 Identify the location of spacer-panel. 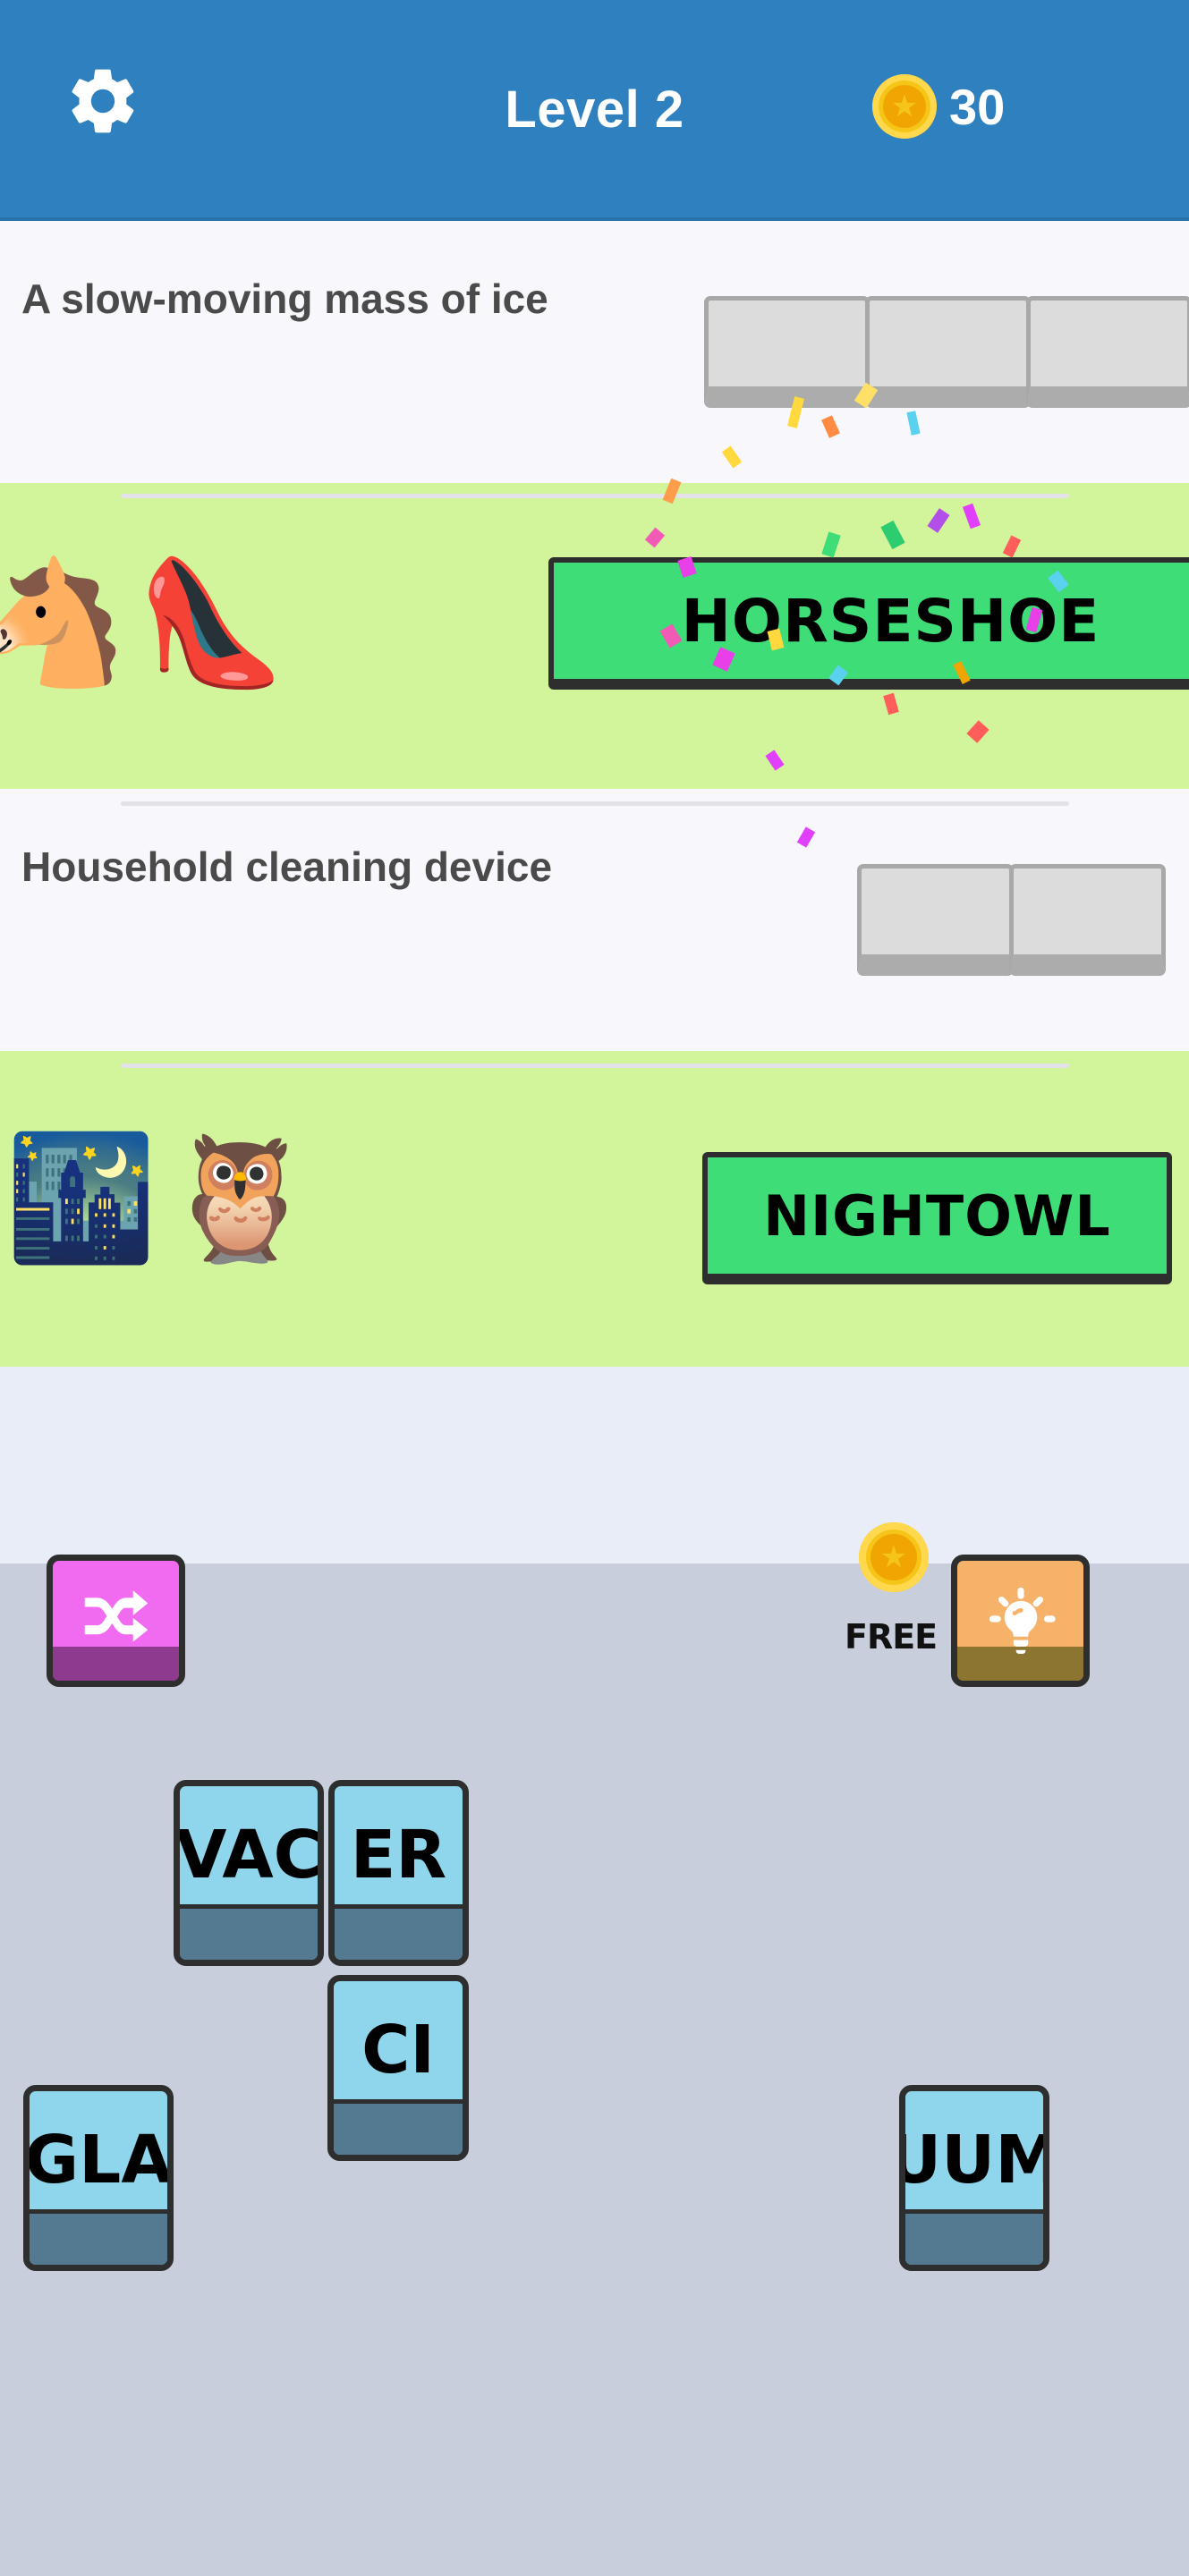
(594, 1465).